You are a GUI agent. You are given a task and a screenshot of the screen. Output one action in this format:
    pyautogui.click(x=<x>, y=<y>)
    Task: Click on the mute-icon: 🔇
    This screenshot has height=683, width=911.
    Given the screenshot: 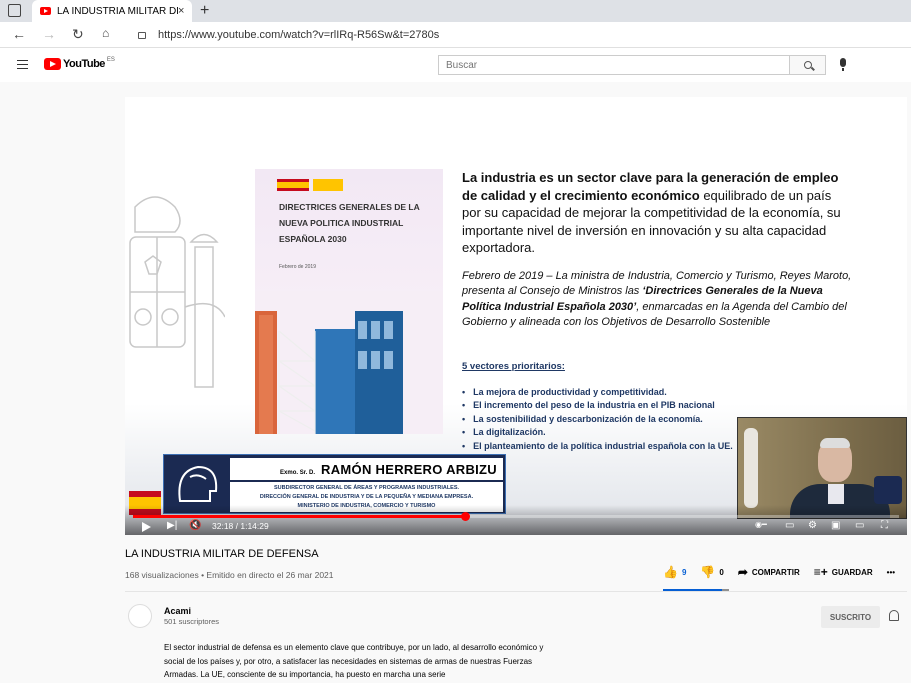 What is the action you would take?
    pyautogui.click(x=195, y=525)
    